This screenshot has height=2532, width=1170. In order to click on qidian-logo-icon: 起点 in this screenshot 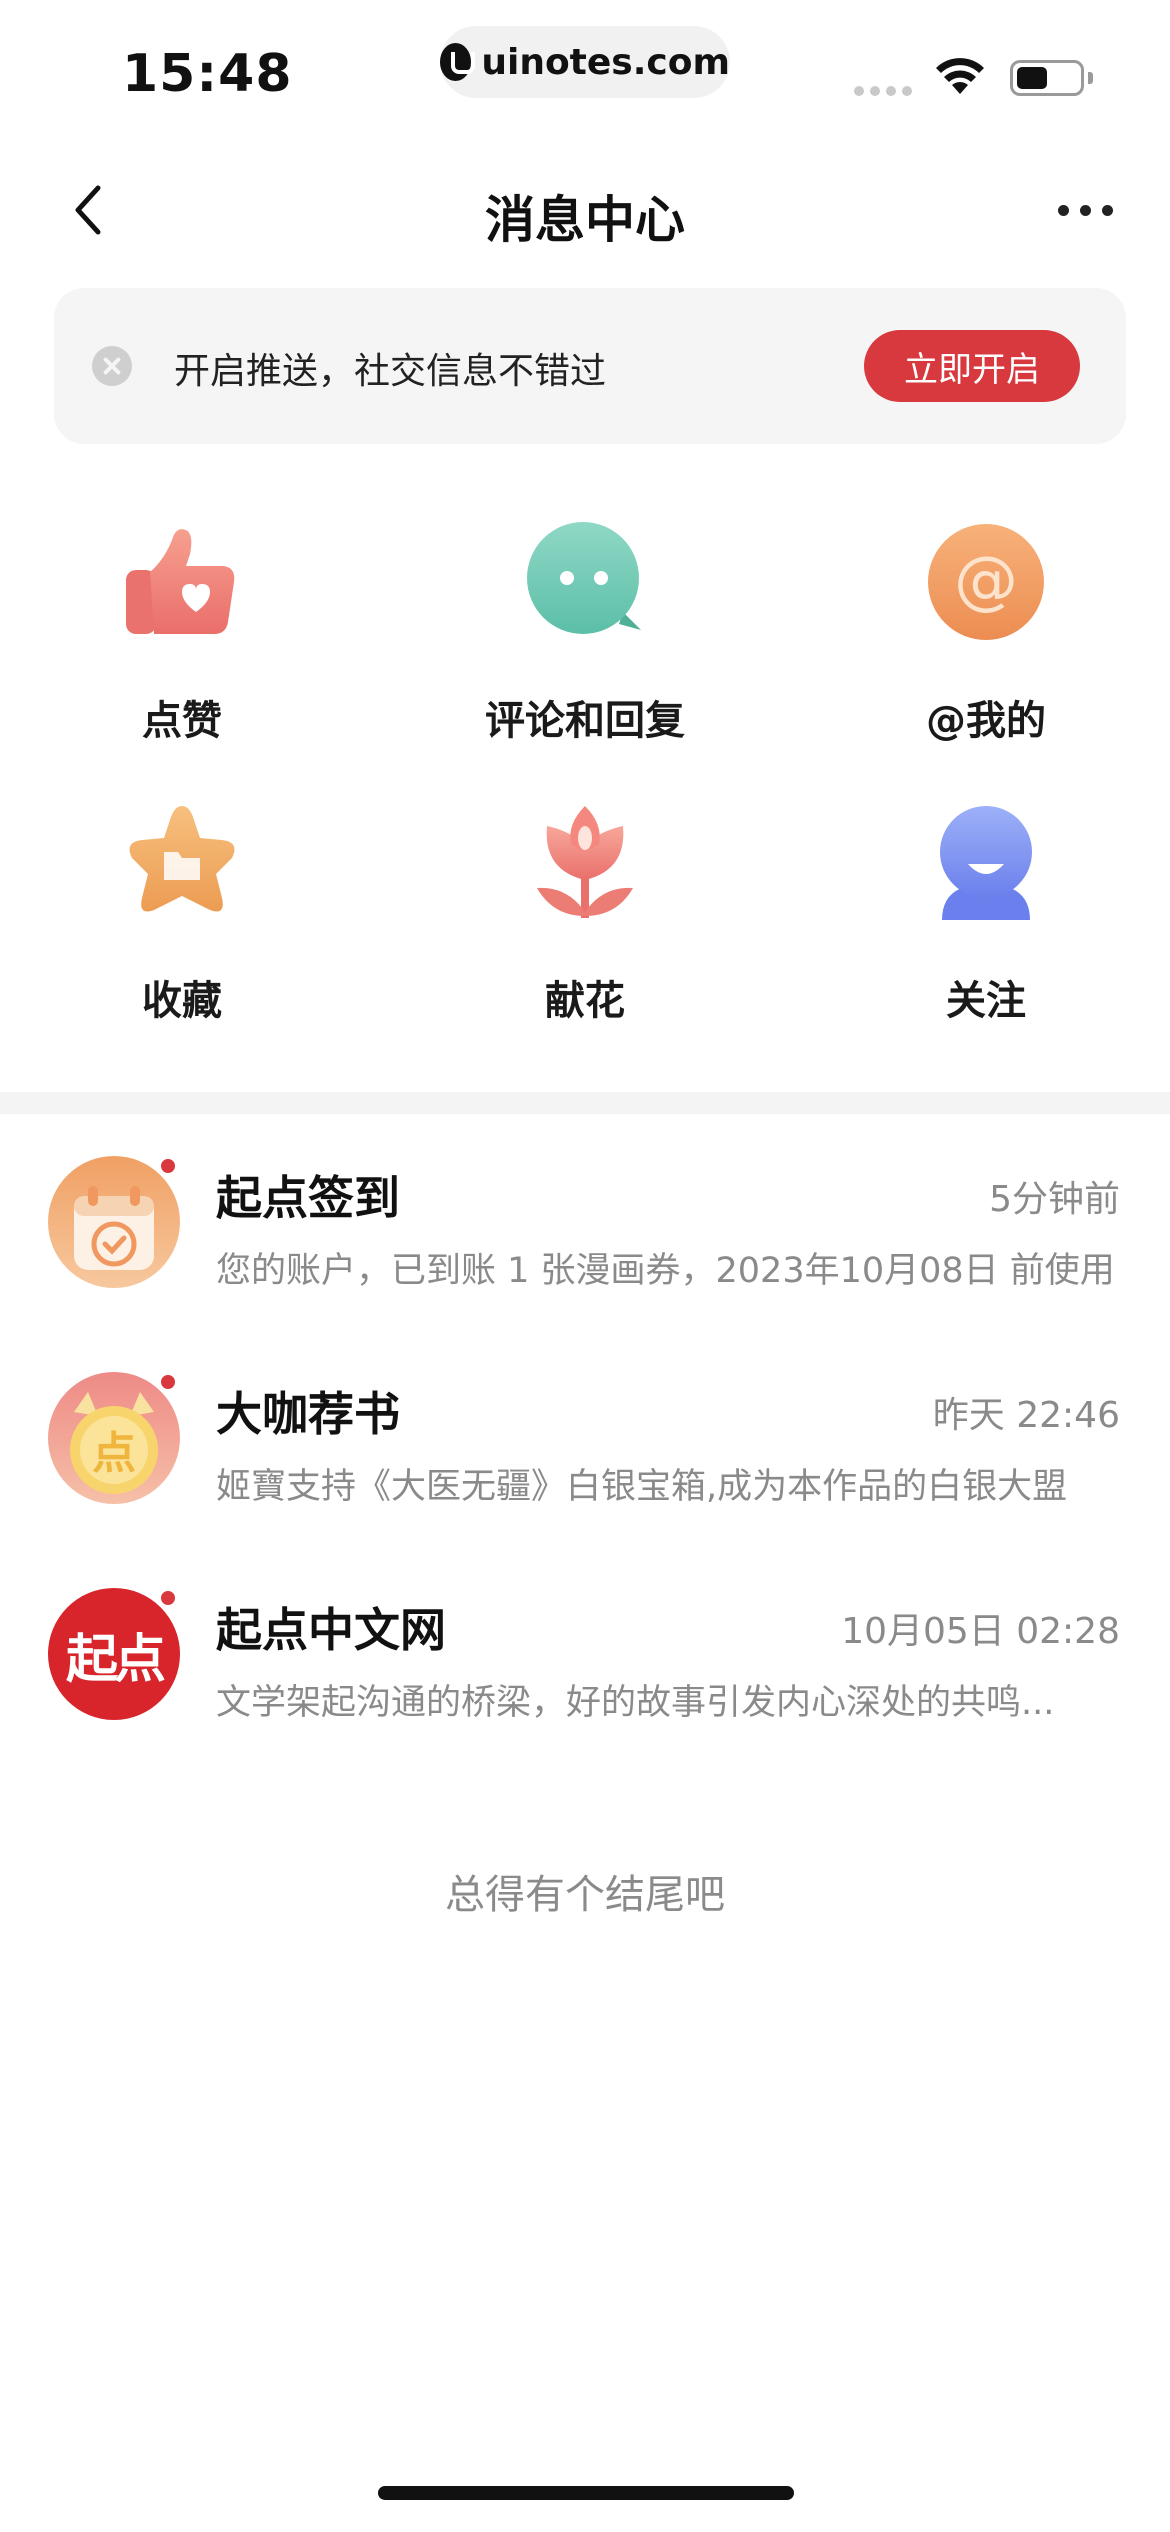, I will do `click(114, 1654)`.